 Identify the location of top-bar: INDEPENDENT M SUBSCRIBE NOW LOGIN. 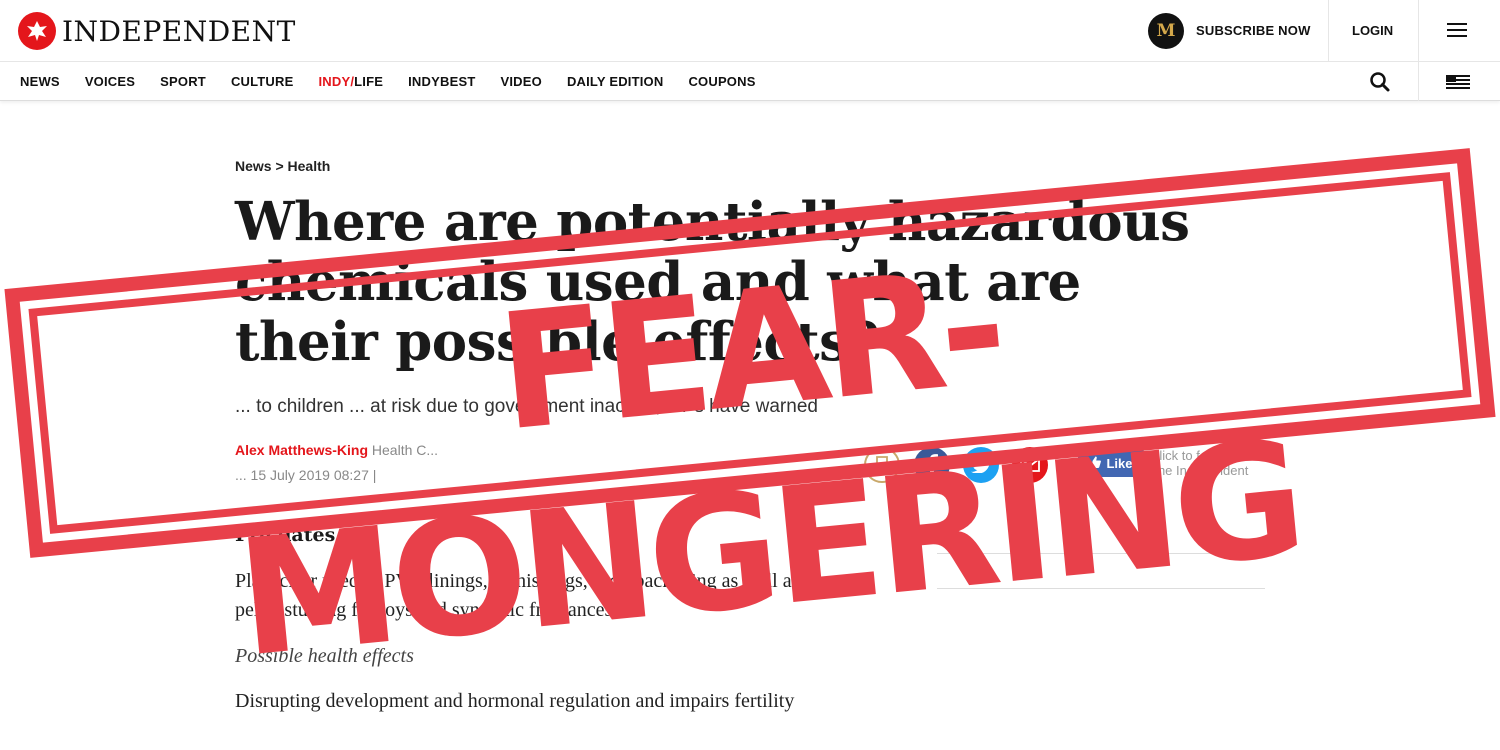
(750, 31).